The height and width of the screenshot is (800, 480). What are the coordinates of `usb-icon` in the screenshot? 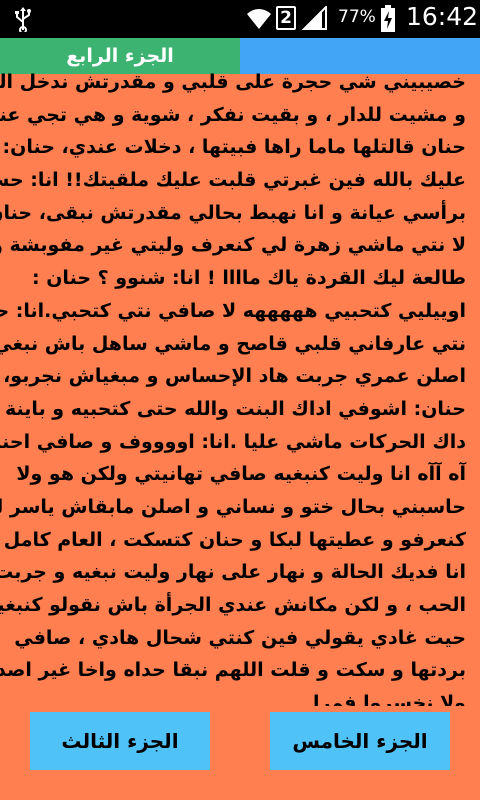 It's located at (23, 20).